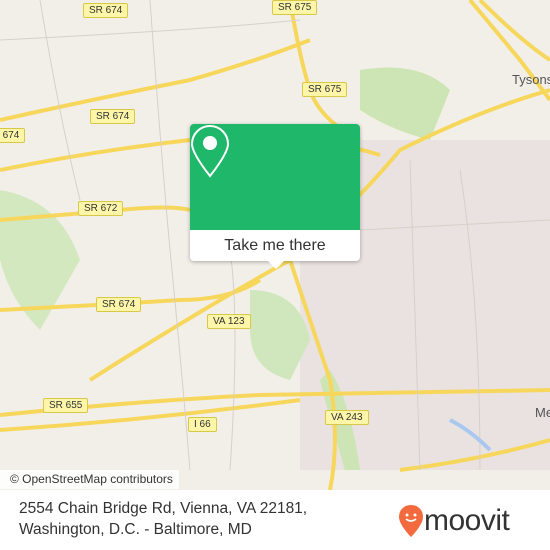  Describe the element at coordinates (411, 521) in the screenshot. I see `moovit-pin-icon` at that location.